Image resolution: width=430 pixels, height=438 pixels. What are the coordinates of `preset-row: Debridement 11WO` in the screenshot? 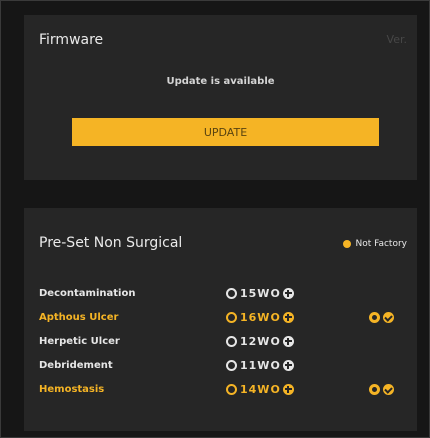 It's located at (220, 365).